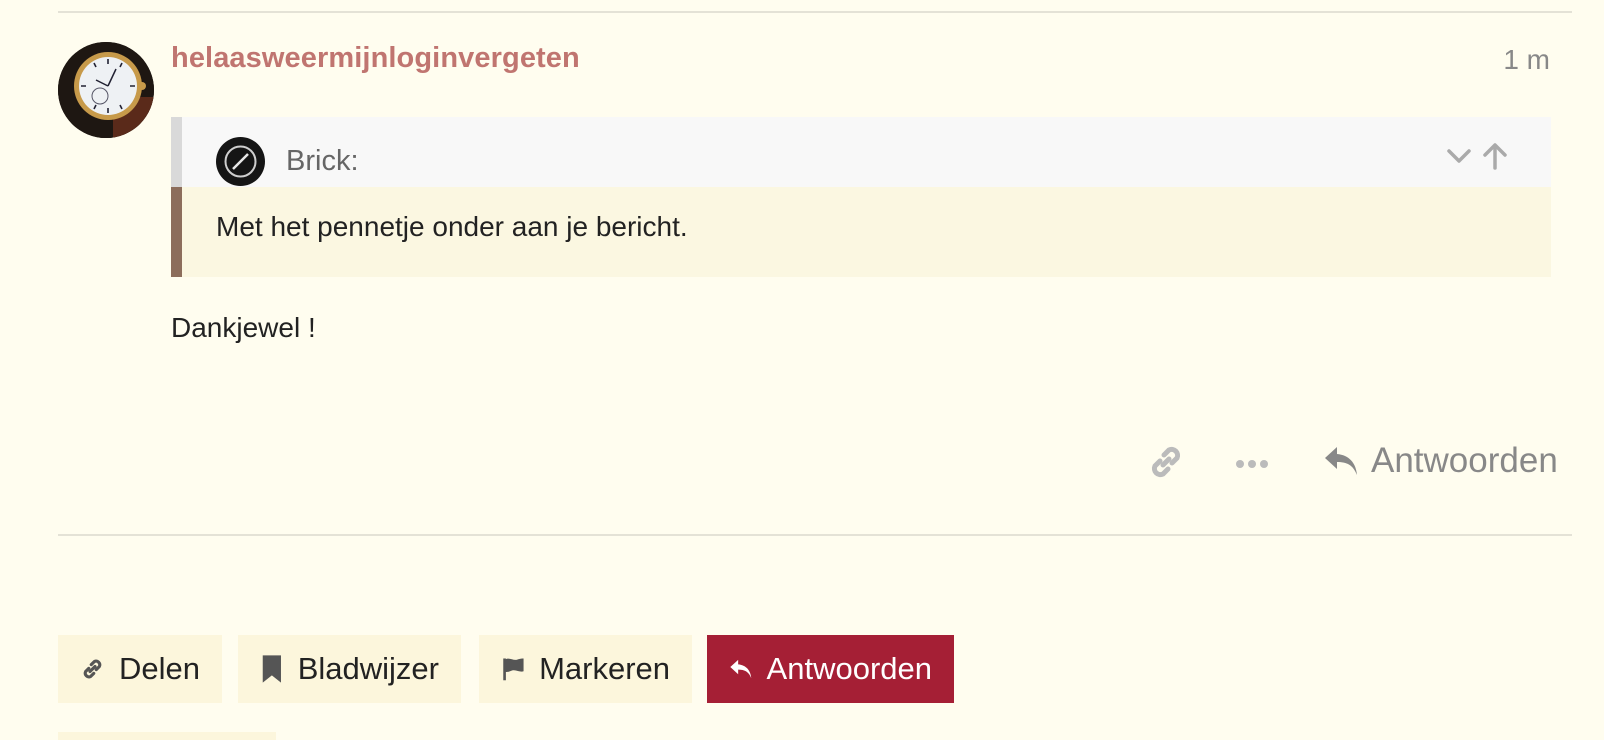 This screenshot has height=740, width=1604. What do you see at coordinates (271, 669) in the screenshot?
I see `bookmark-icon` at bounding box center [271, 669].